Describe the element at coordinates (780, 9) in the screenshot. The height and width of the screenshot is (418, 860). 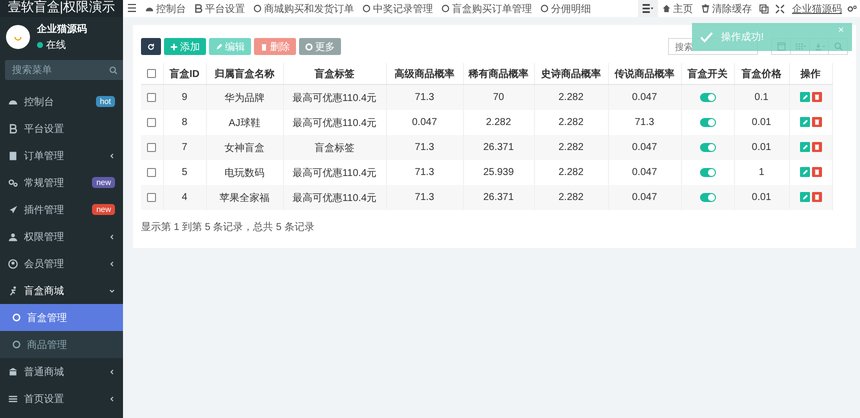
I see `fullscreen-icon` at that location.